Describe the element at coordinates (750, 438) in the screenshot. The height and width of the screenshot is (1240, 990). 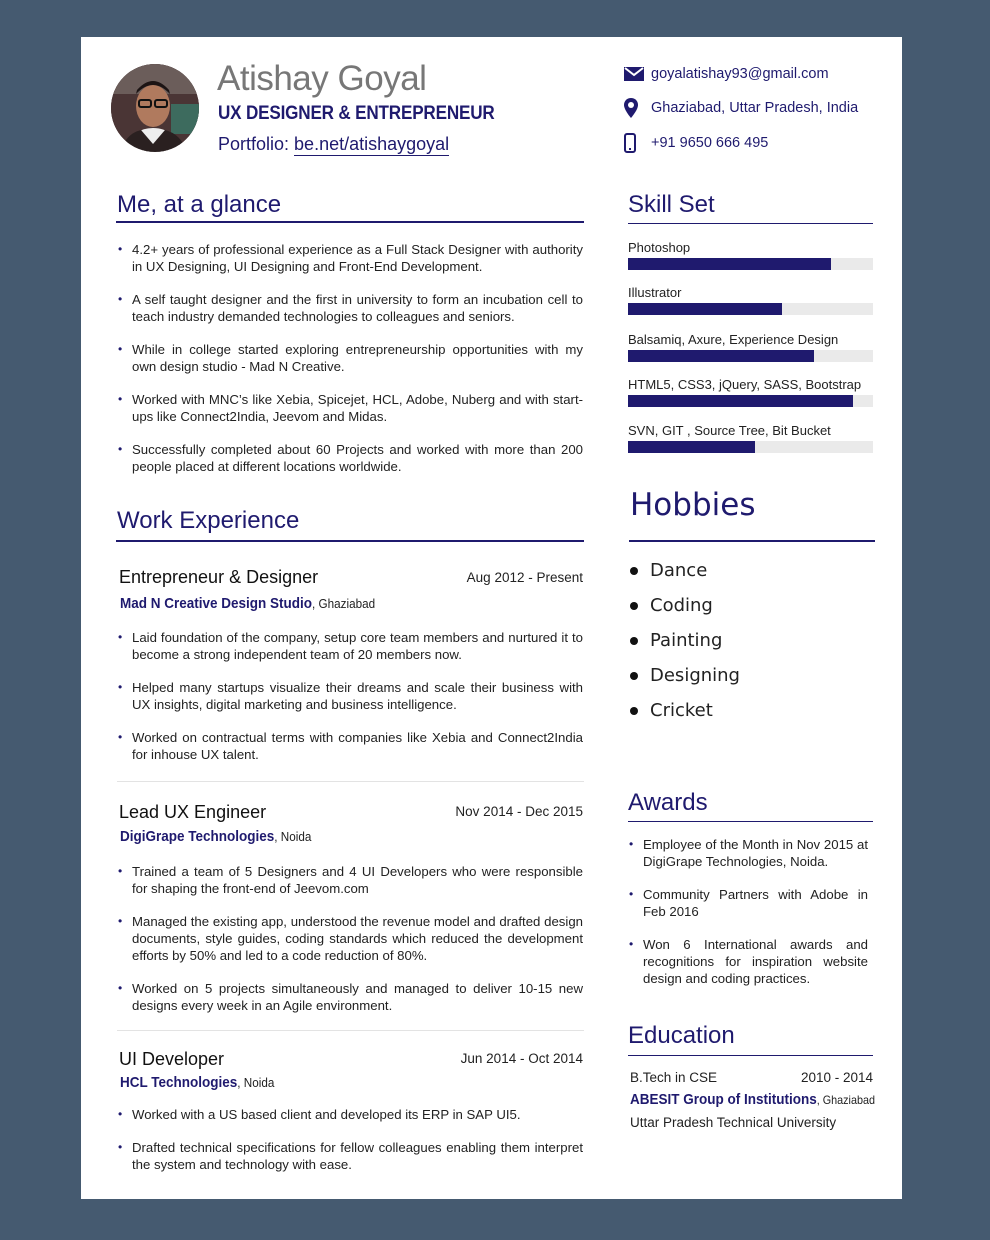
I see `skill-item: SVN, GIT , Source Tree, Bit Bucket` at that location.